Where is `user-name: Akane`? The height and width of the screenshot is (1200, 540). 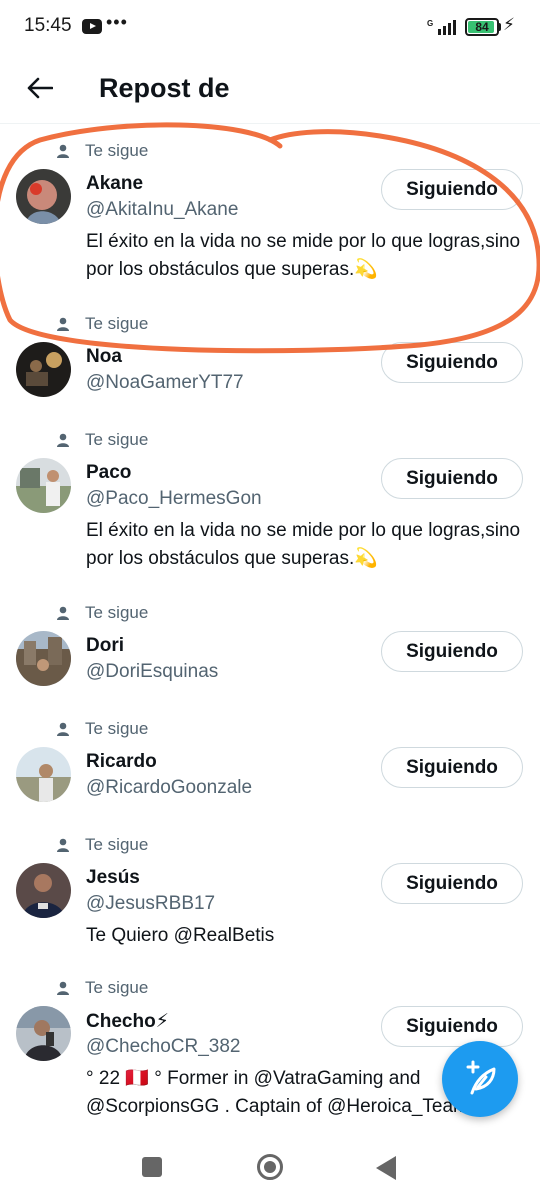 user-name: Akane is located at coordinates (115, 183).